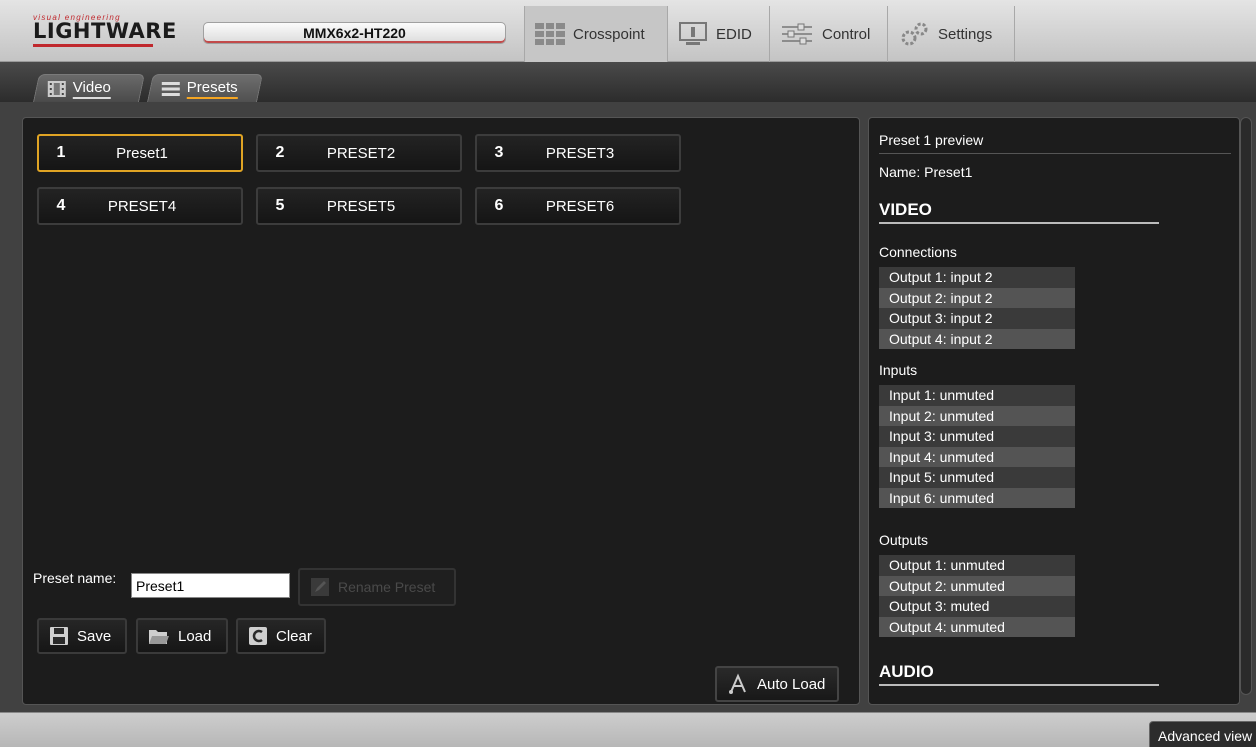 This screenshot has height=747, width=1256. I want to click on clear-label: Clear, so click(294, 636).